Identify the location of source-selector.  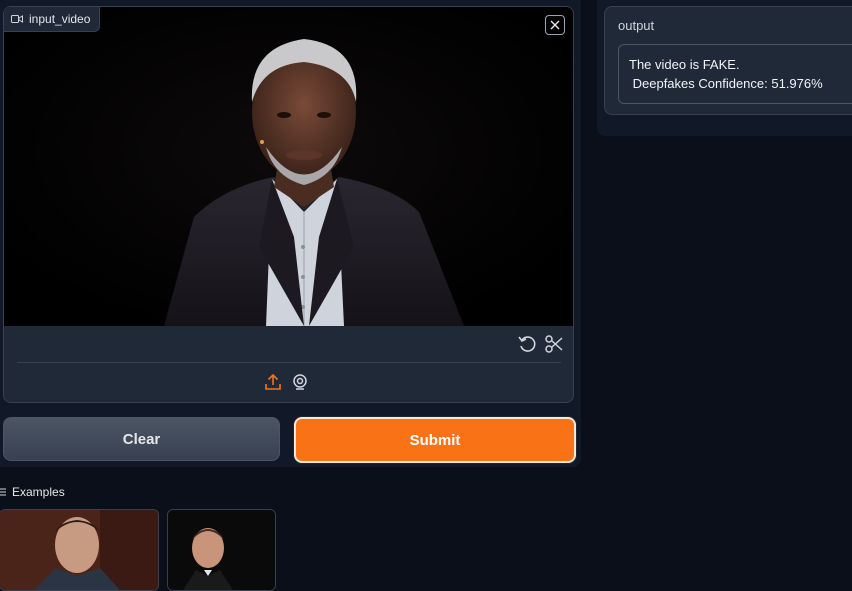
(288, 383).